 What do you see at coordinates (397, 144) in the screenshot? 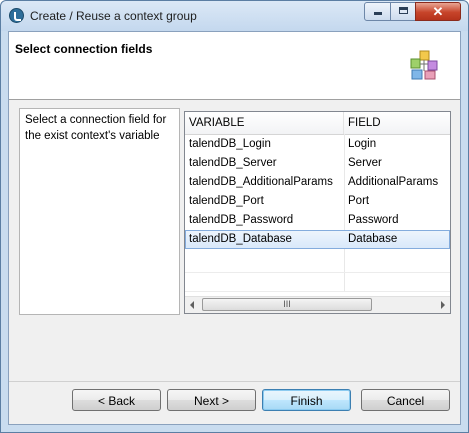
I see `field-cell: Login` at bounding box center [397, 144].